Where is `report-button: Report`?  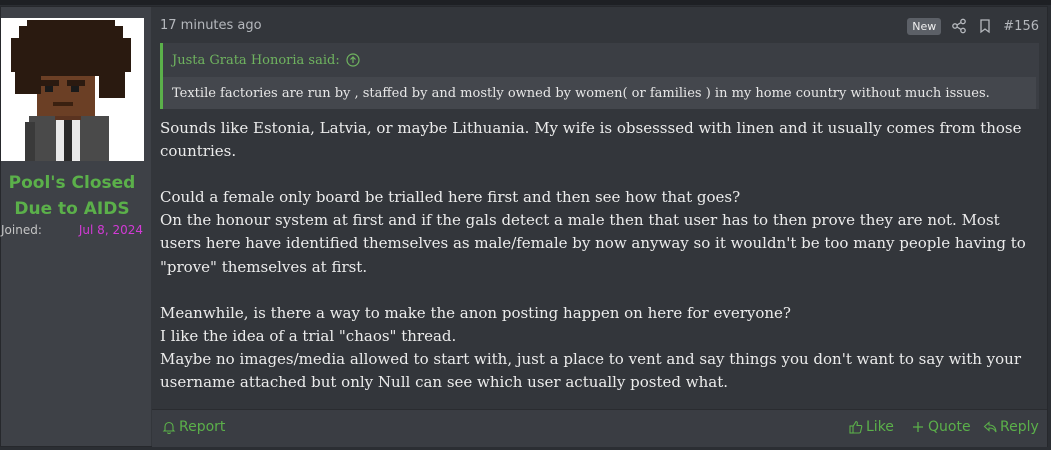
report-button: Report is located at coordinates (193, 427).